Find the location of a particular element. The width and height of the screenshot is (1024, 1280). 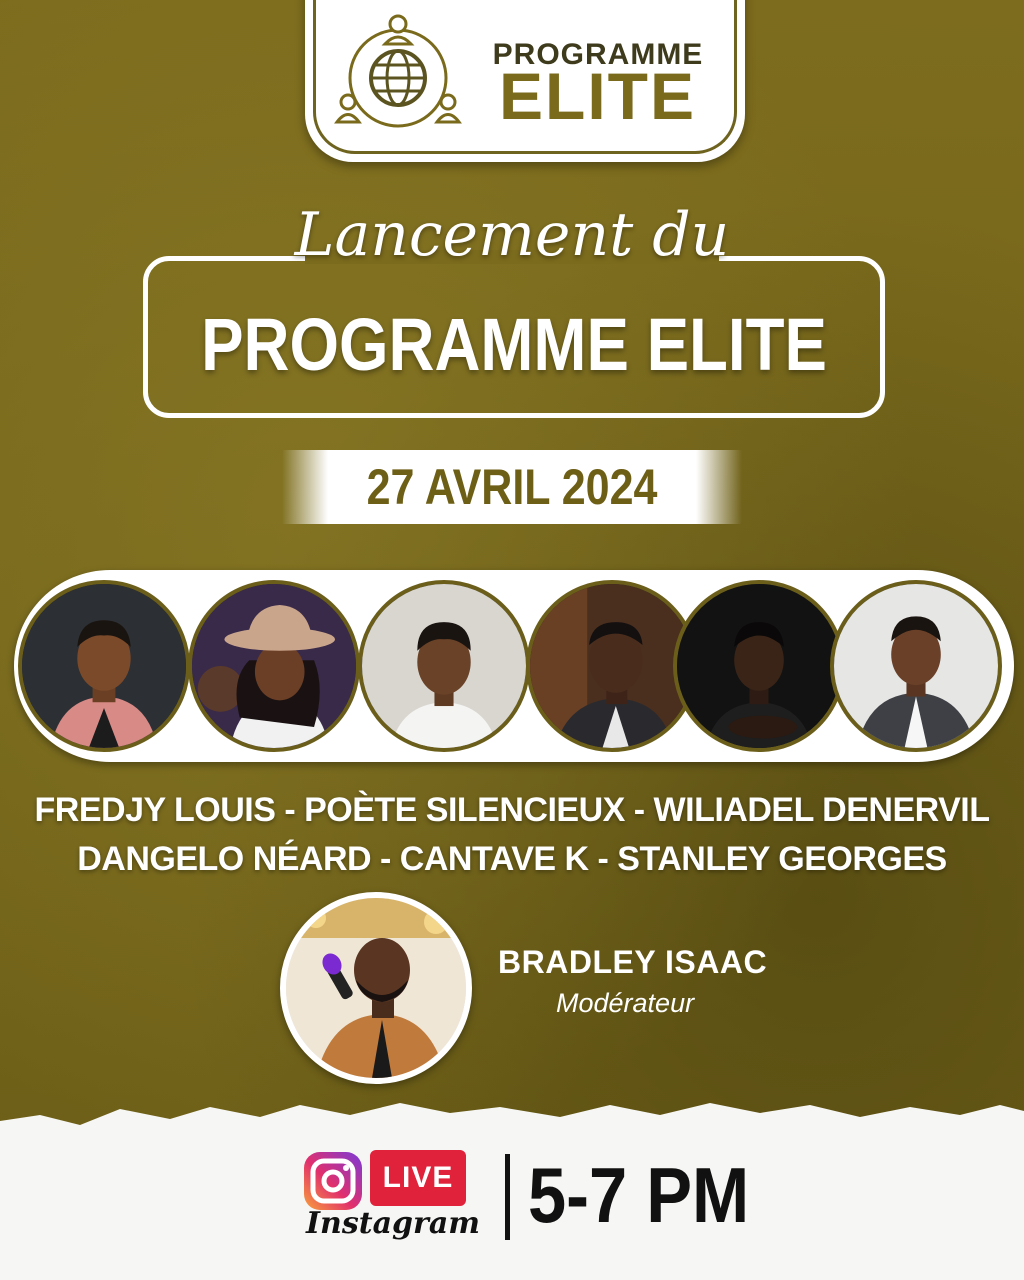

page-title: PROGRAMME ELITE is located at coordinates (514, 344).